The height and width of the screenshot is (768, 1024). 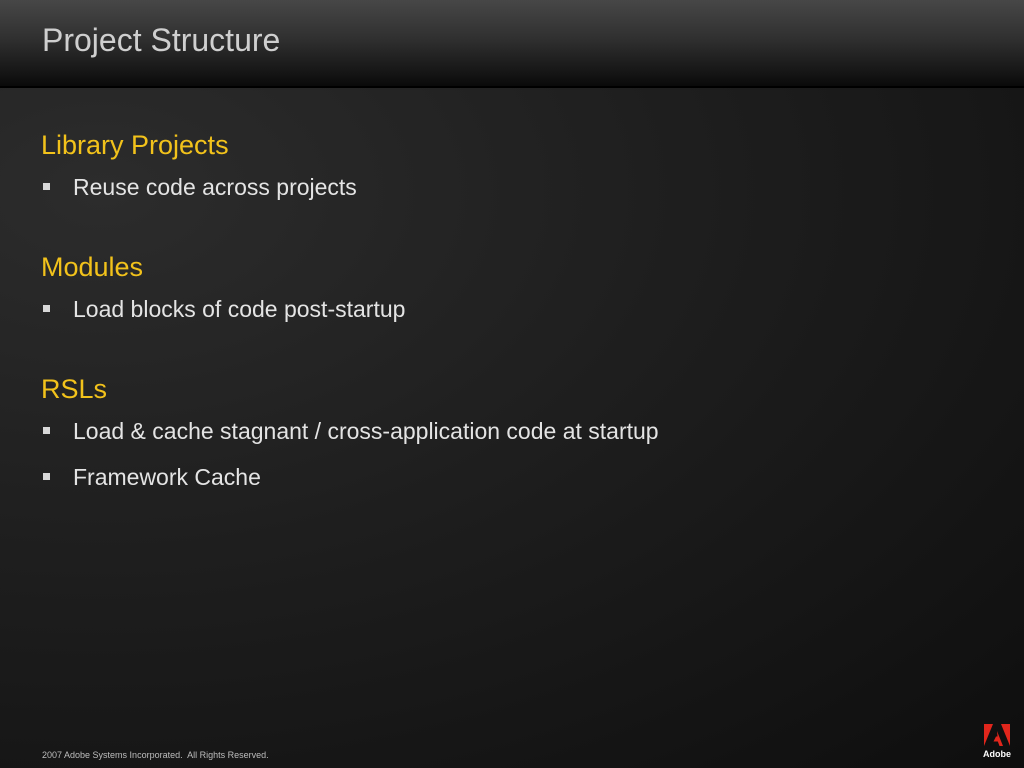 What do you see at coordinates (239, 309) in the screenshot?
I see `bullet-text: Load blocks of code post-startup` at bounding box center [239, 309].